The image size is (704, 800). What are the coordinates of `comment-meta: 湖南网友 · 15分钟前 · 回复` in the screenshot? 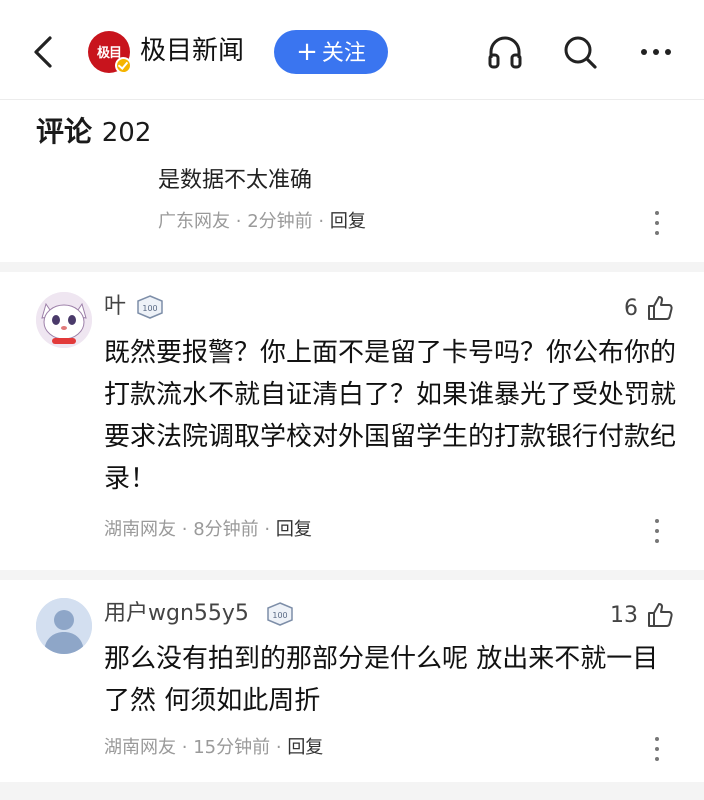 It's located at (213, 748).